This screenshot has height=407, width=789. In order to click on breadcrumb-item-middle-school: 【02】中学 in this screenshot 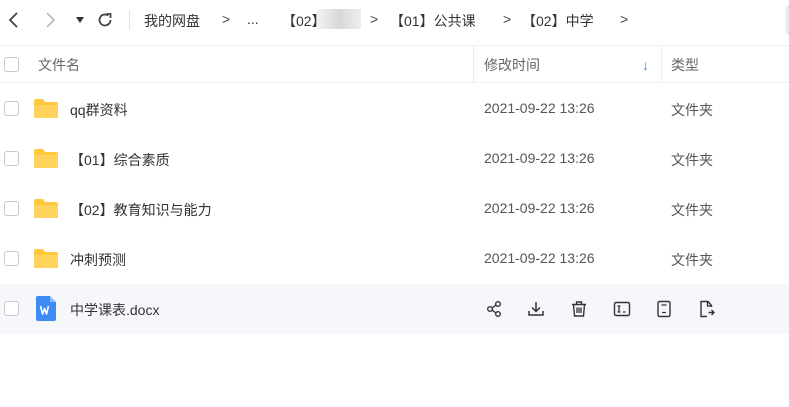, I will do `click(558, 21)`.